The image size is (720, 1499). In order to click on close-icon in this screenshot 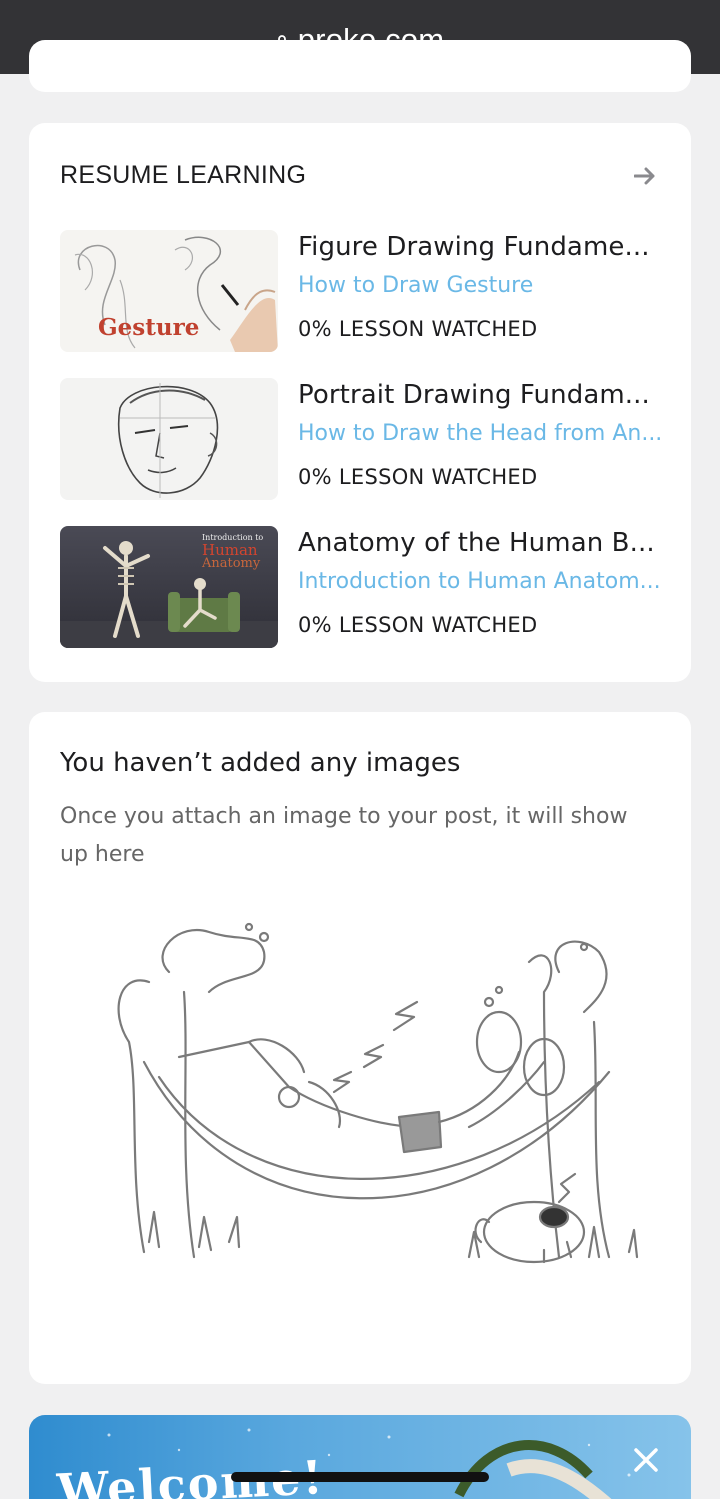, I will do `click(646, 1460)`.